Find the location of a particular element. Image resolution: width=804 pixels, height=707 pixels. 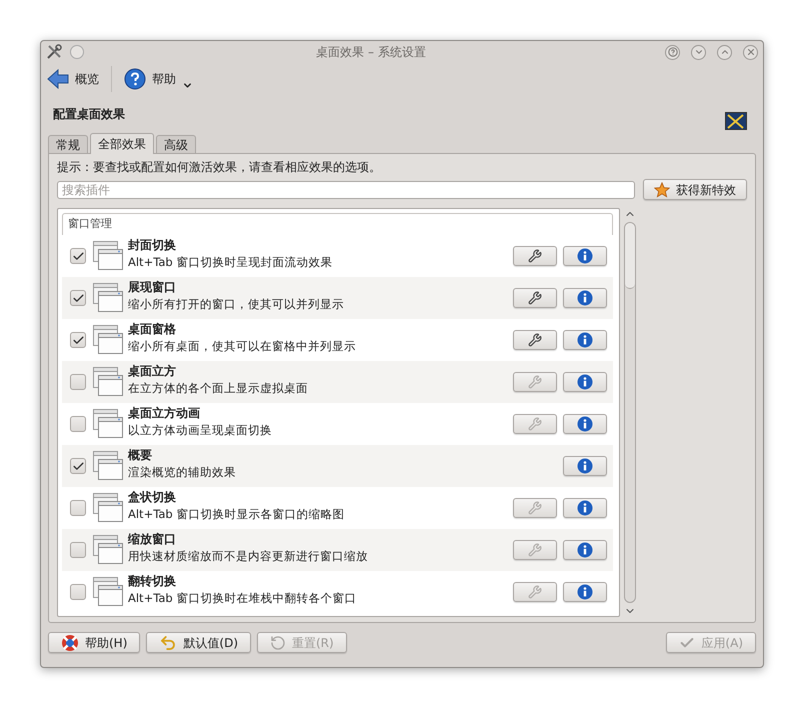

effect-row: 概要 渲染概览的辅助效果 is located at coordinates (337, 466).